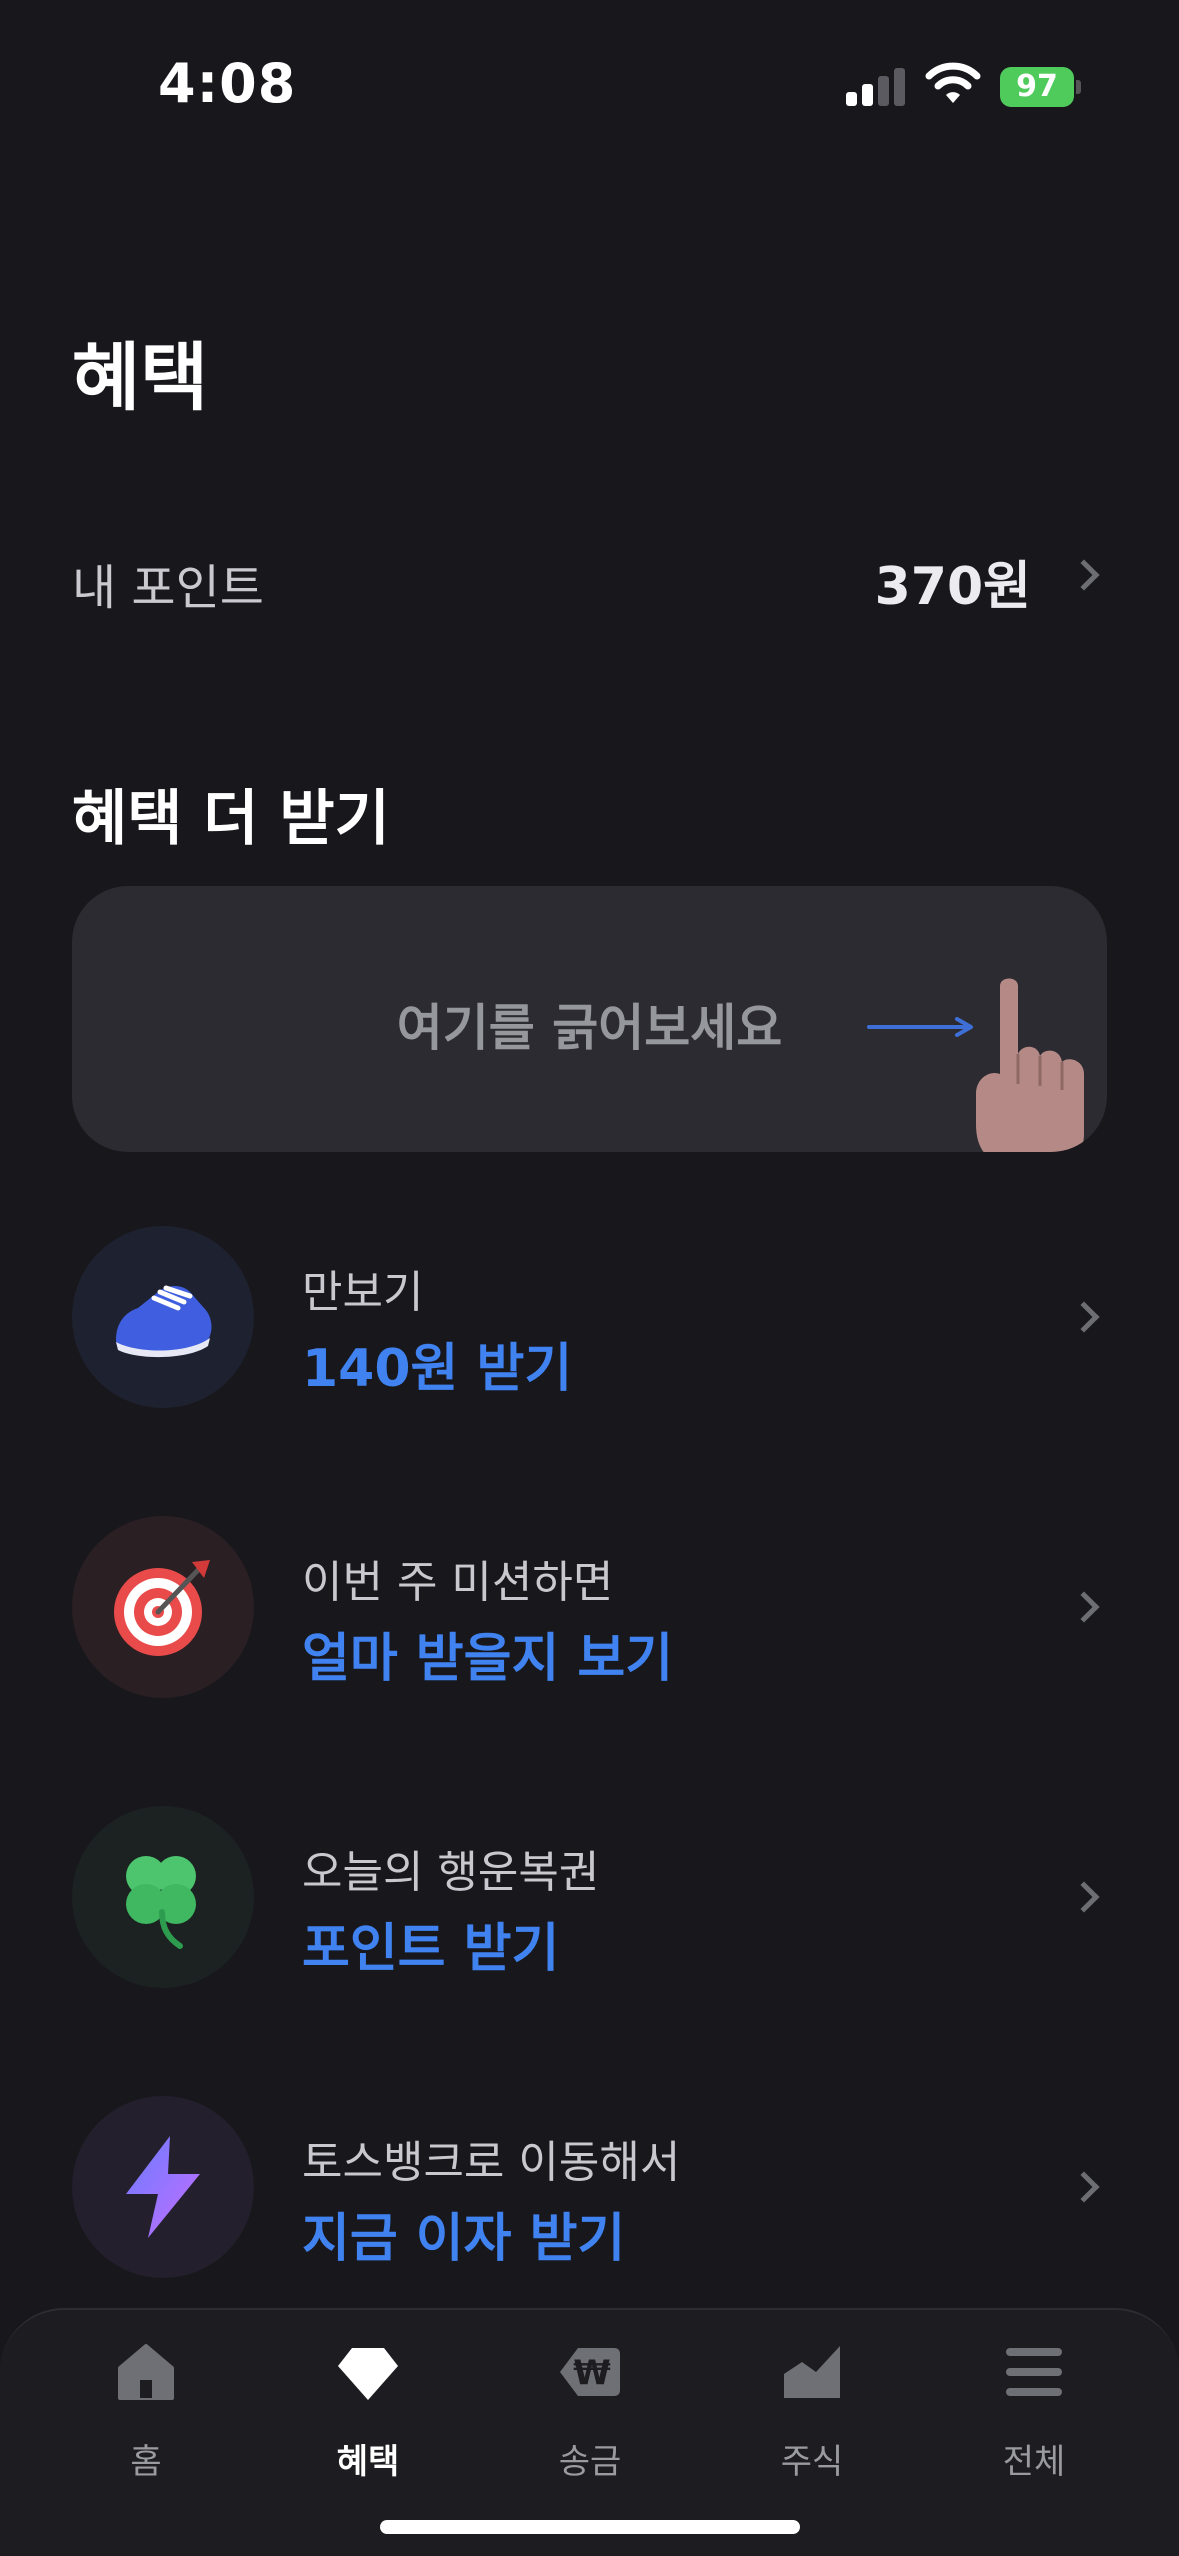 This screenshot has width=1179, height=2556. Describe the element at coordinates (1030, 1065) in the screenshot. I see `pointing-hand-icon` at that location.